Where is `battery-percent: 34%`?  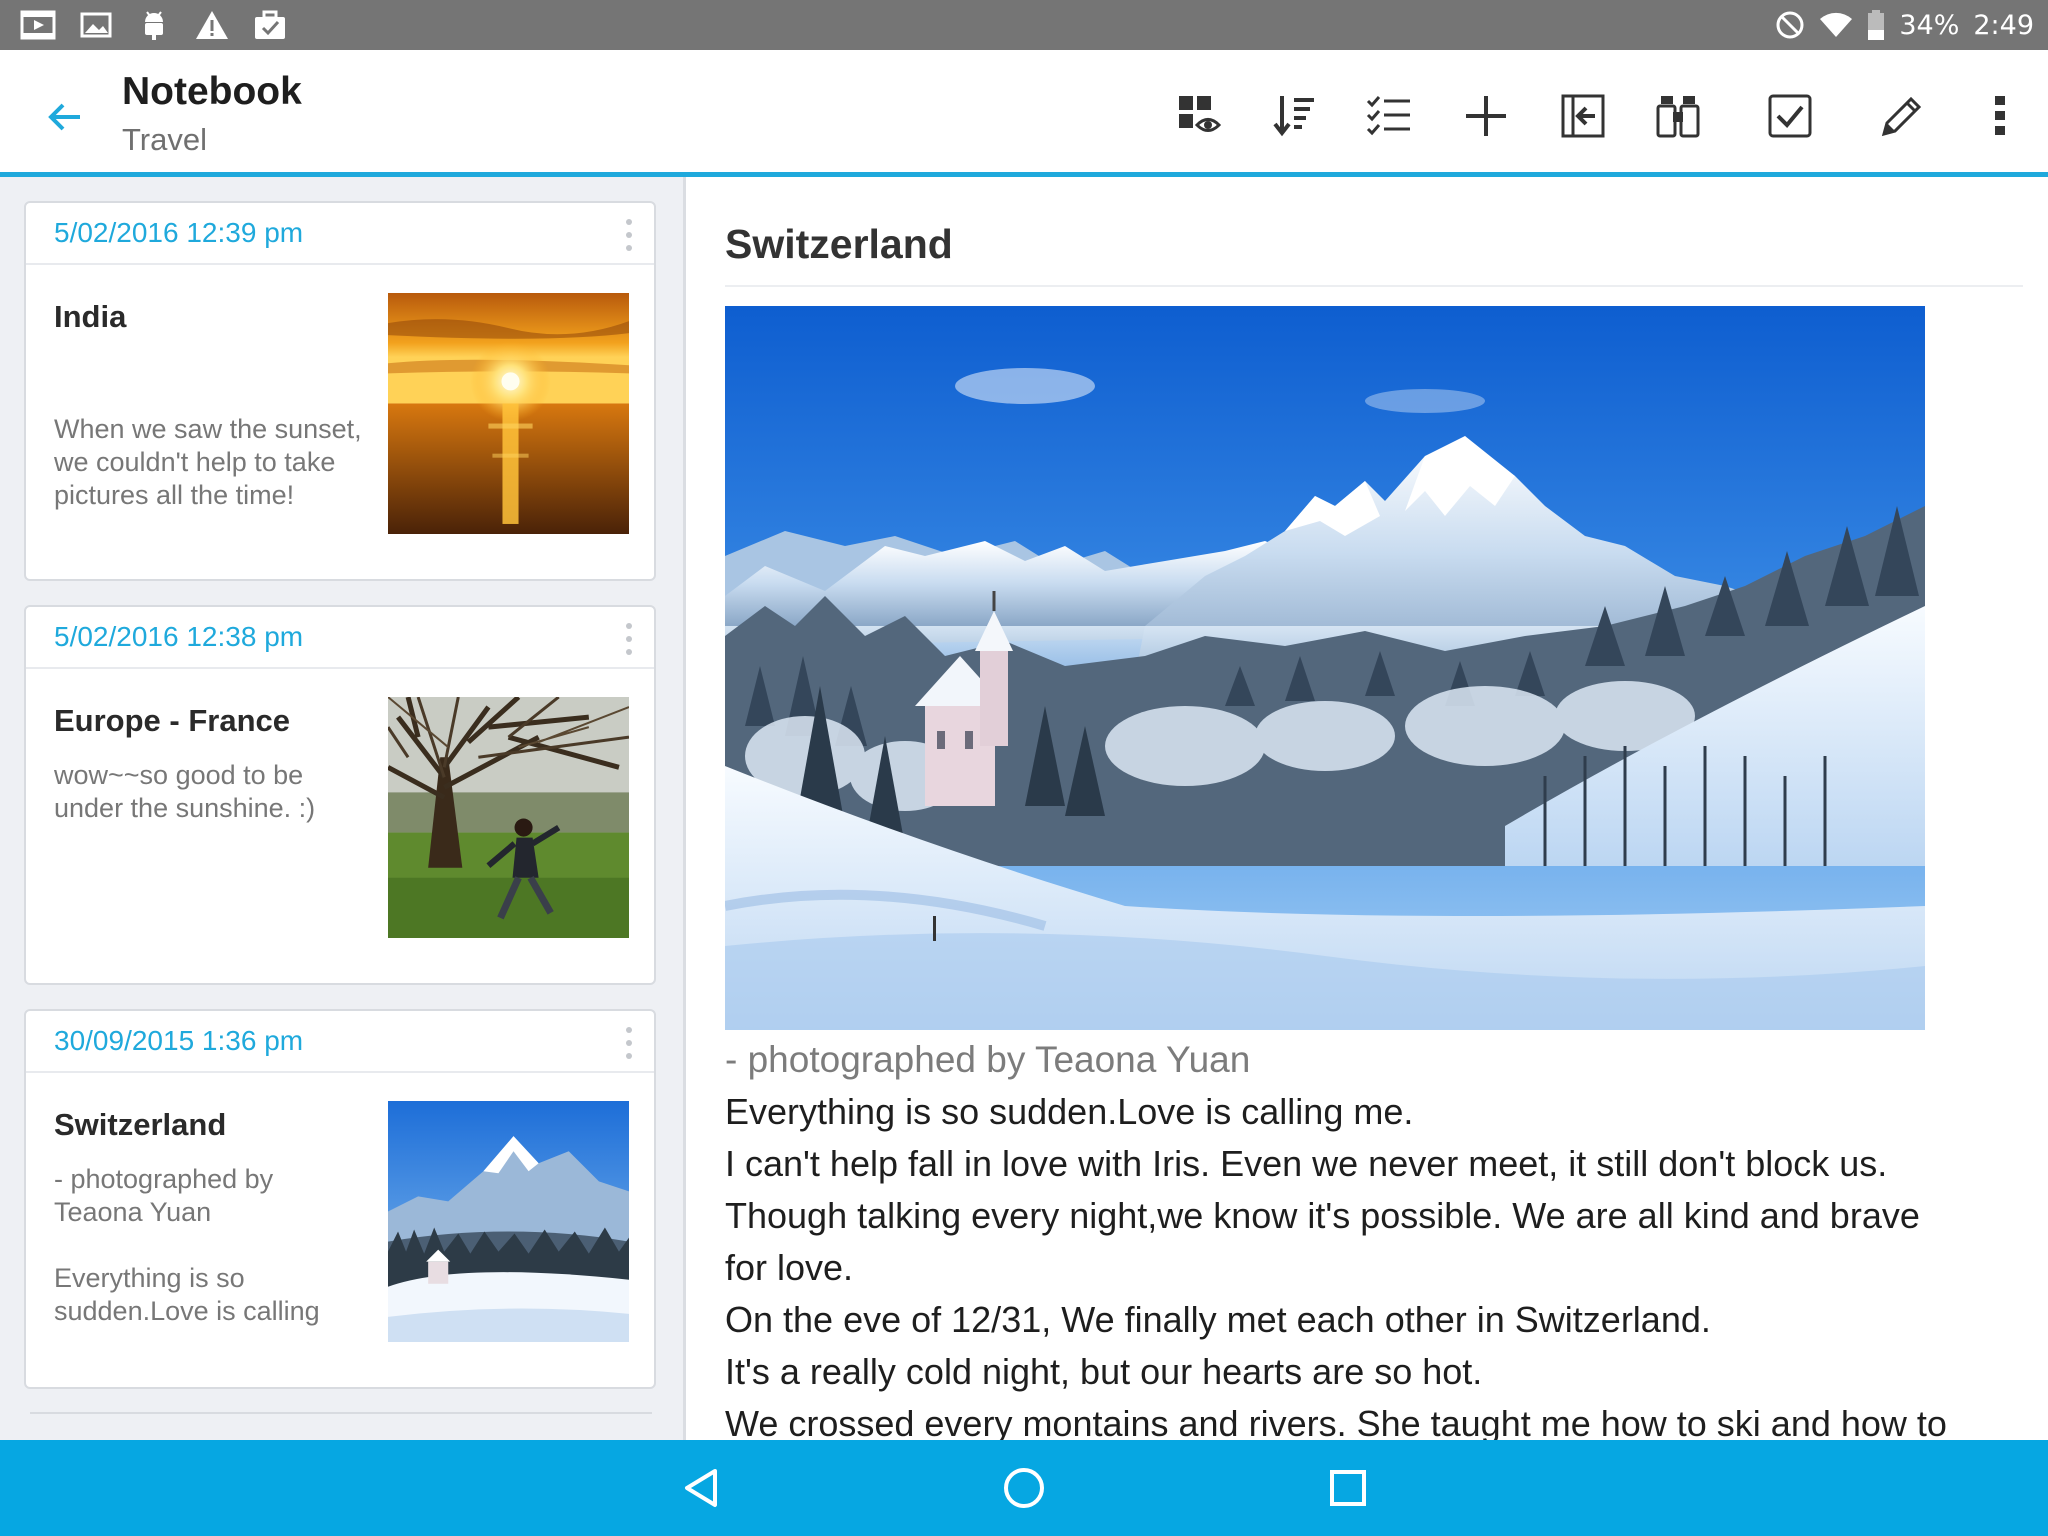 battery-percent: 34% is located at coordinates (1929, 25).